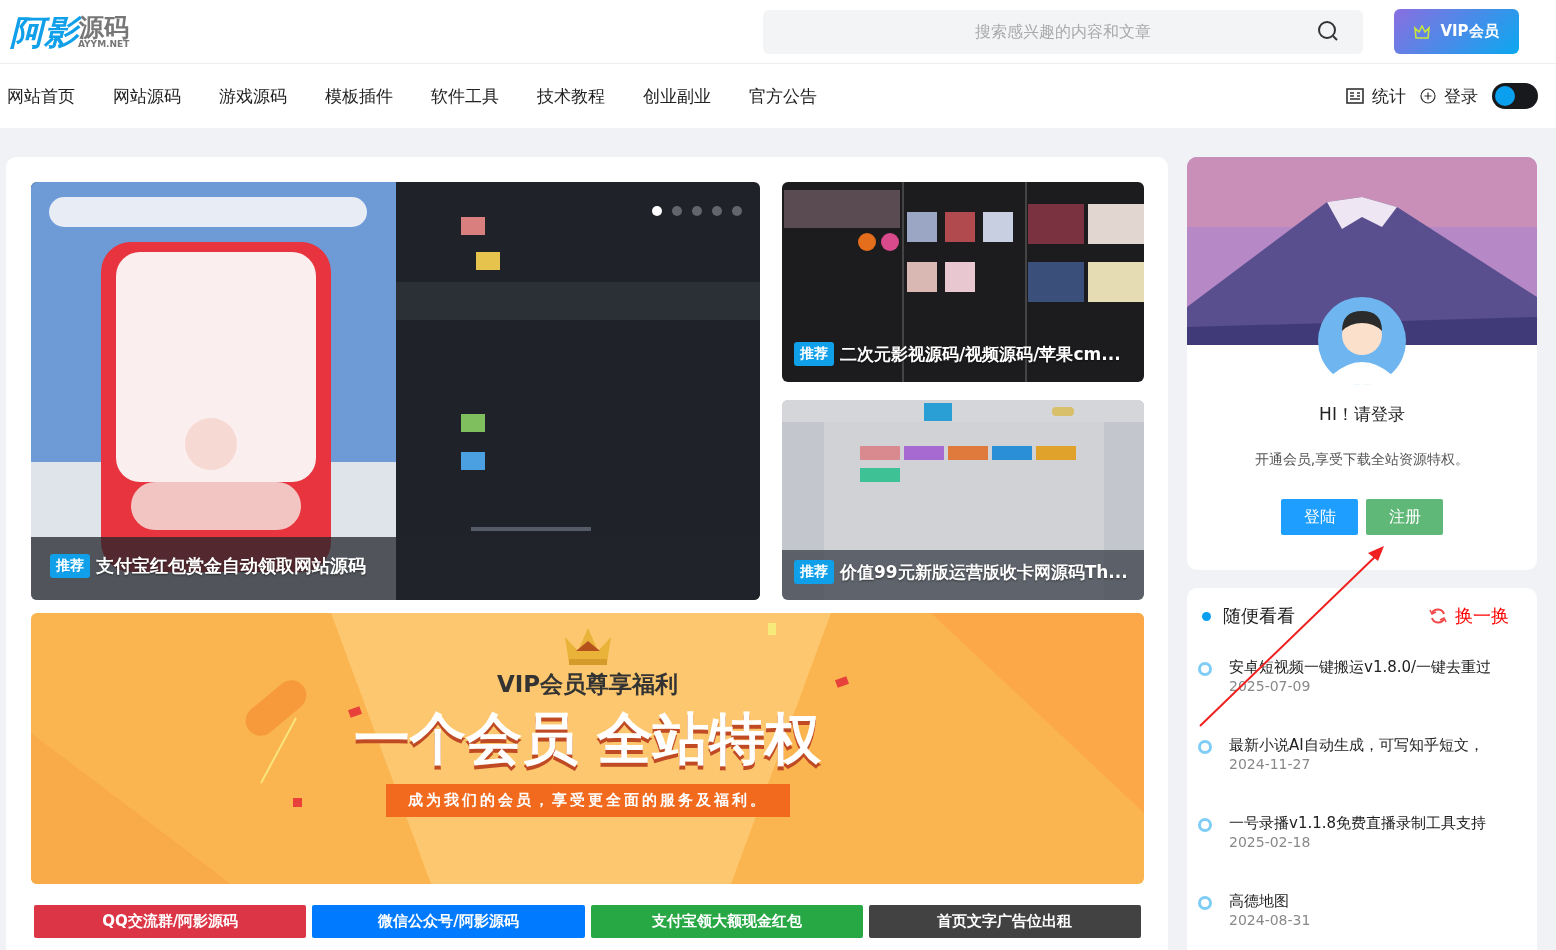  What do you see at coordinates (1438, 616) in the screenshot?
I see `refresh-icon` at bounding box center [1438, 616].